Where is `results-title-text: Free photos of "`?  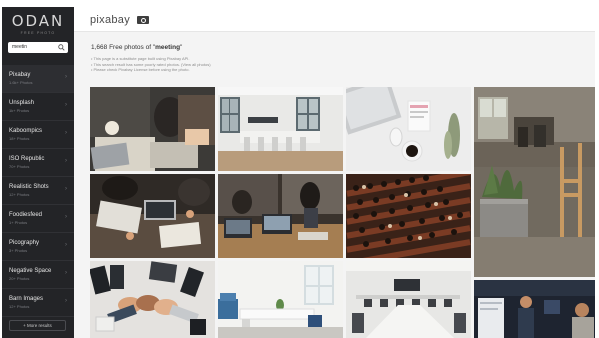
results-title-text: Free photos of " is located at coordinates (131, 47).